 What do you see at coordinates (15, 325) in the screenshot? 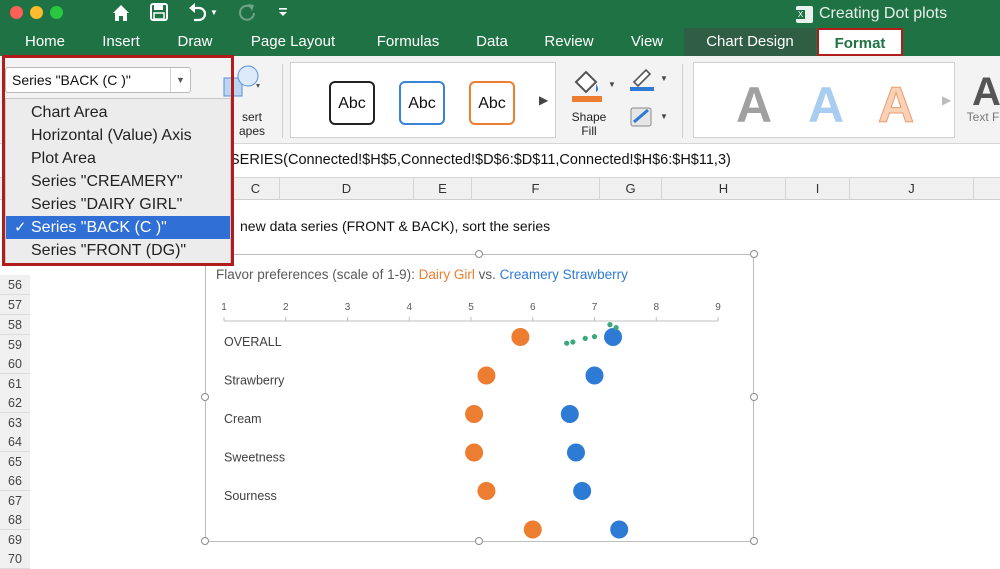
I see `row-header: 58` at bounding box center [15, 325].